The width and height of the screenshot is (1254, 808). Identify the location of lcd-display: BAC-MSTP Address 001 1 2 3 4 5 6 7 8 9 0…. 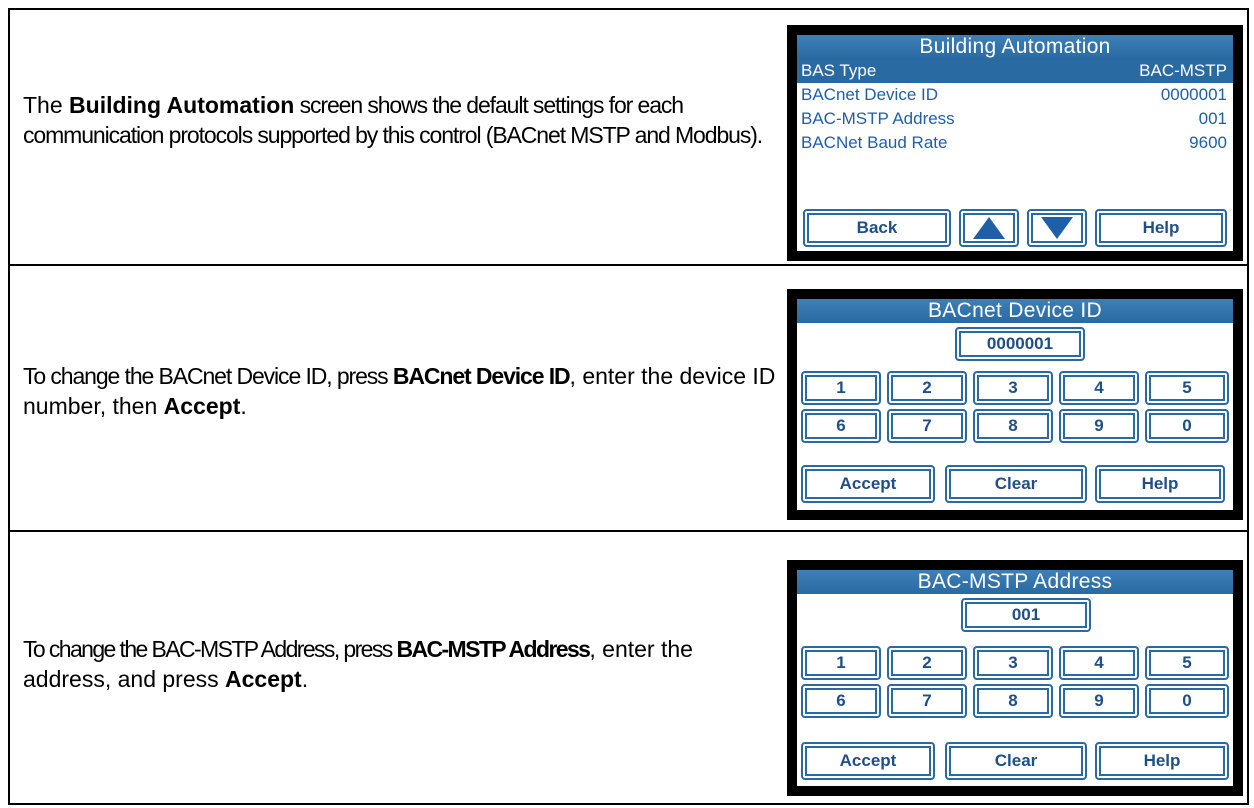
(1015, 678).